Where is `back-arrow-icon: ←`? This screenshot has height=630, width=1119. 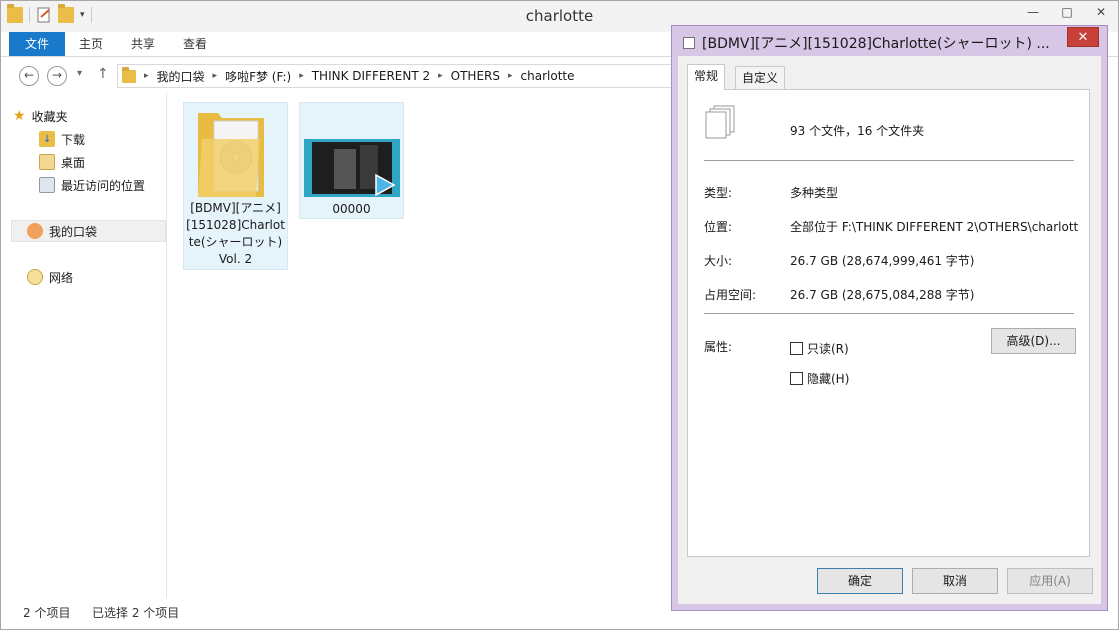 back-arrow-icon: ← is located at coordinates (29, 75).